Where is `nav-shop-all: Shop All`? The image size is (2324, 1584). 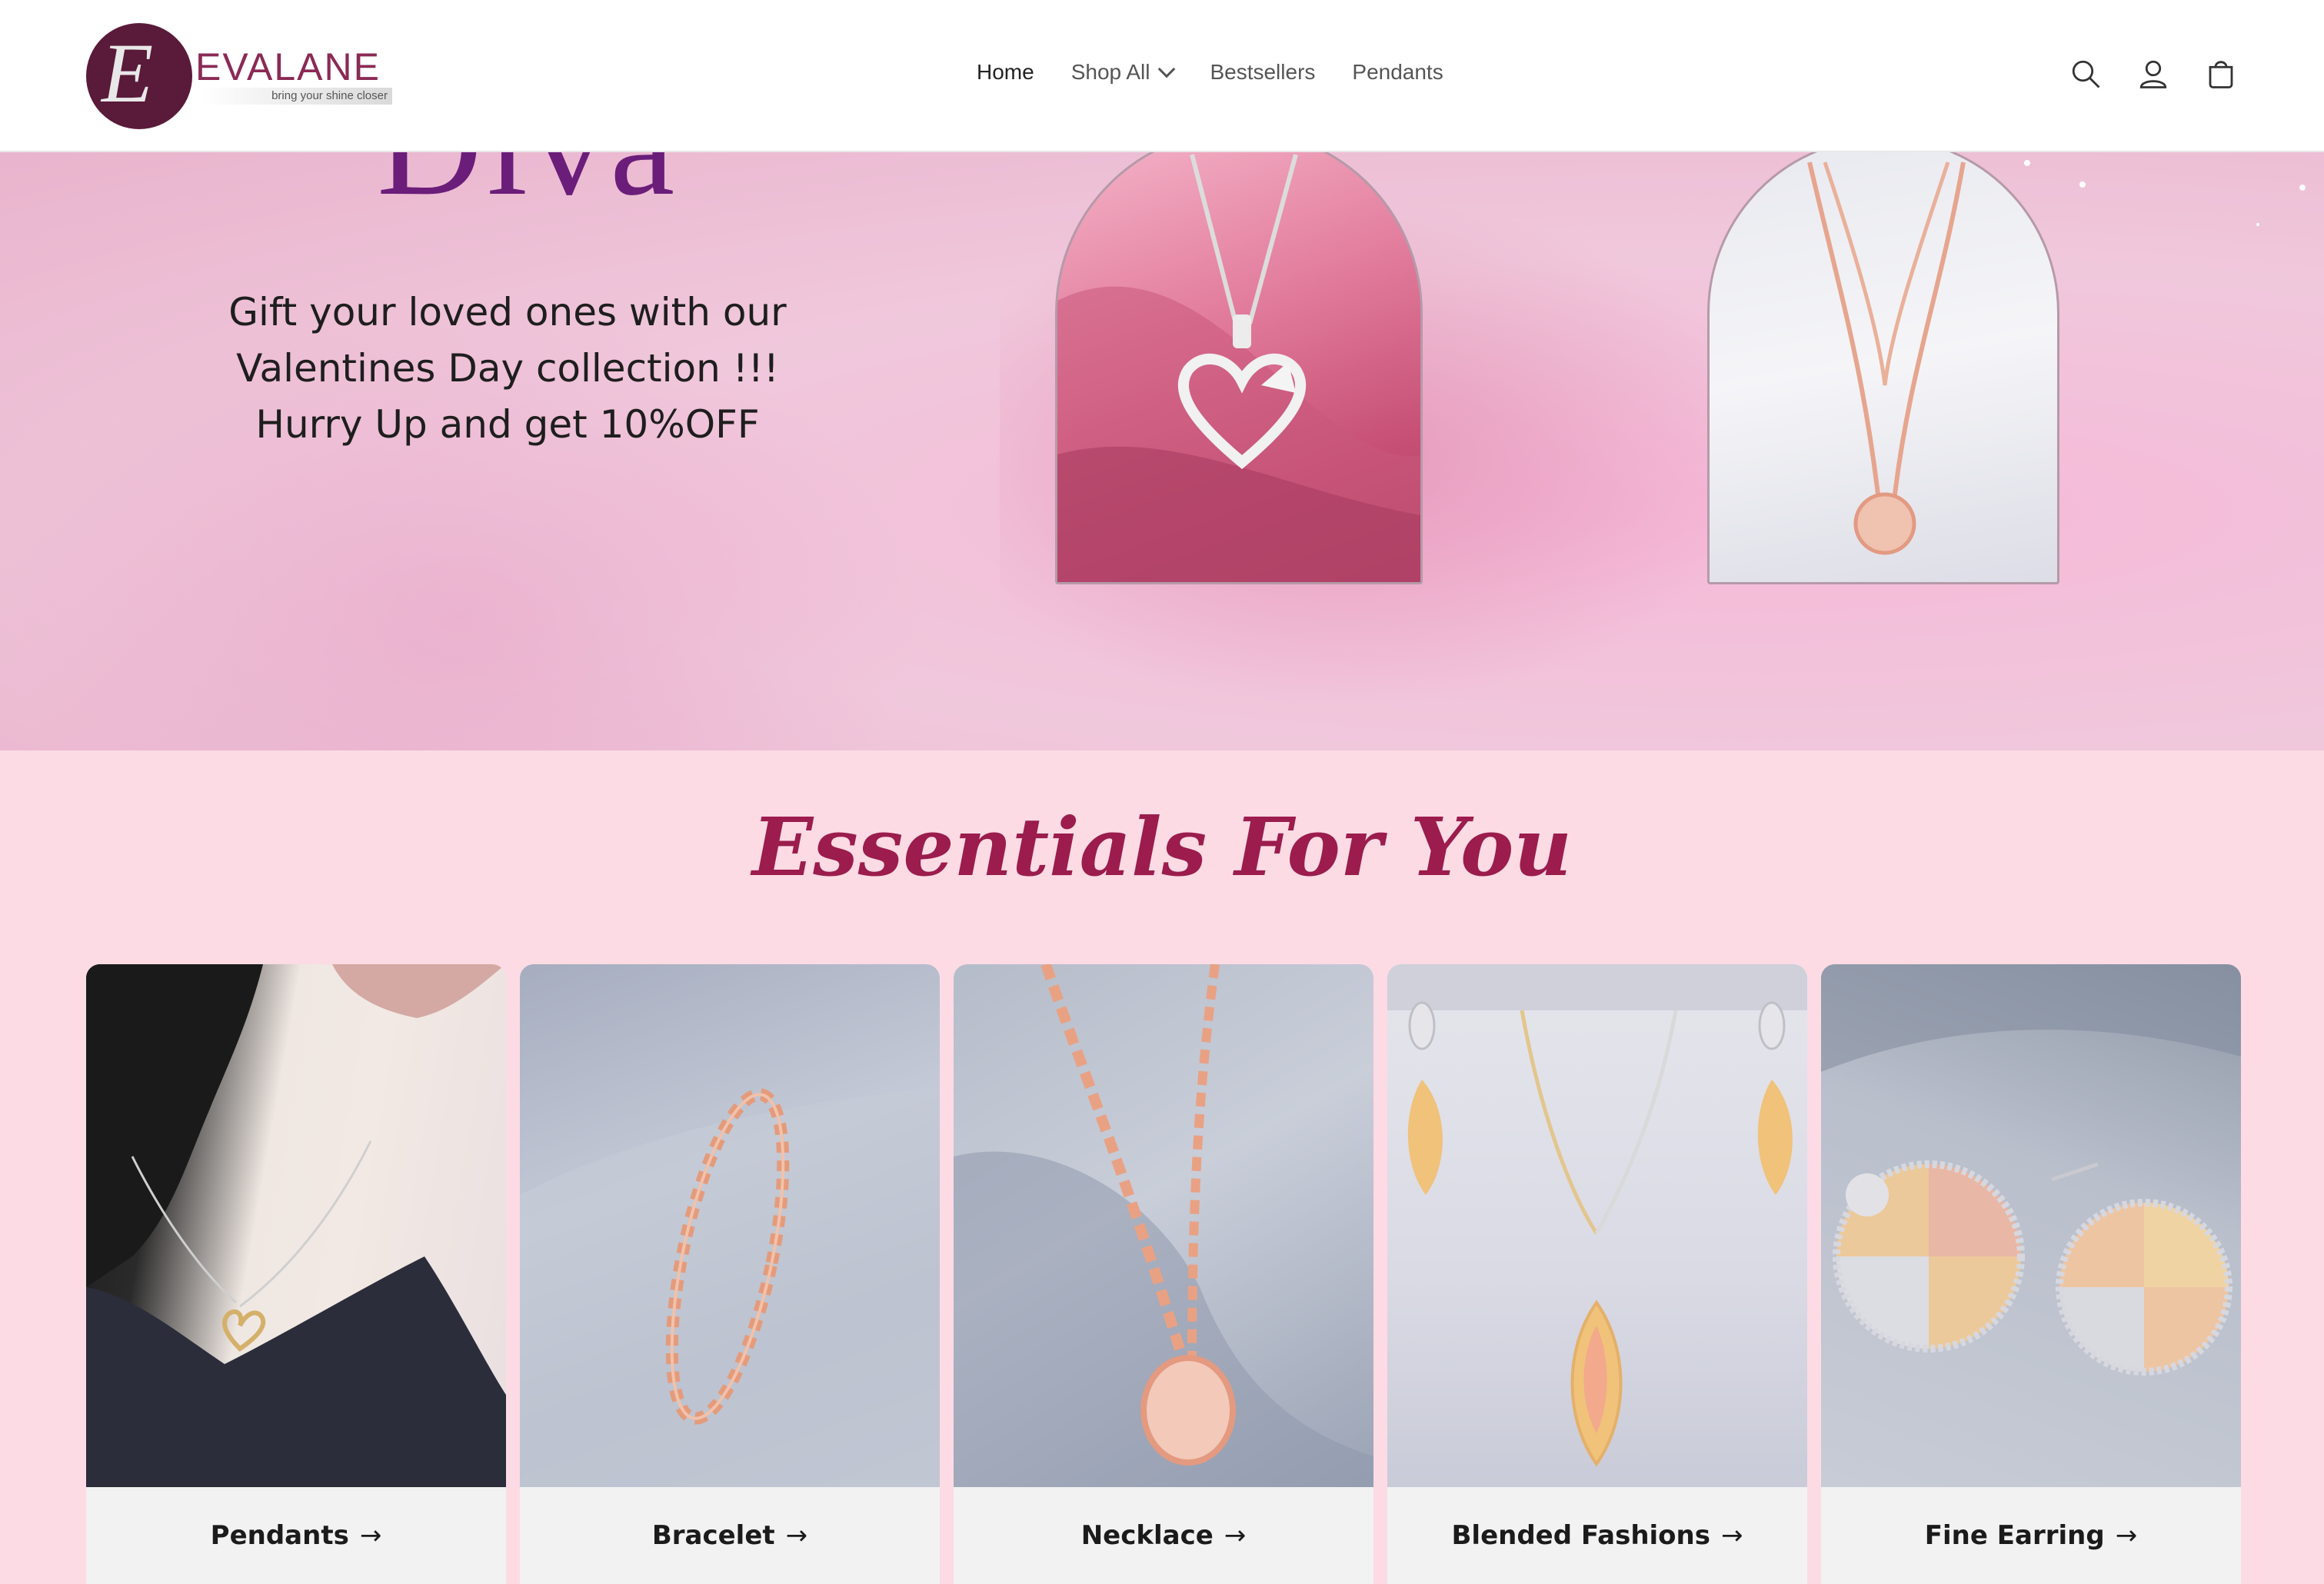
nav-shop-all: Shop All is located at coordinates (1123, 72).